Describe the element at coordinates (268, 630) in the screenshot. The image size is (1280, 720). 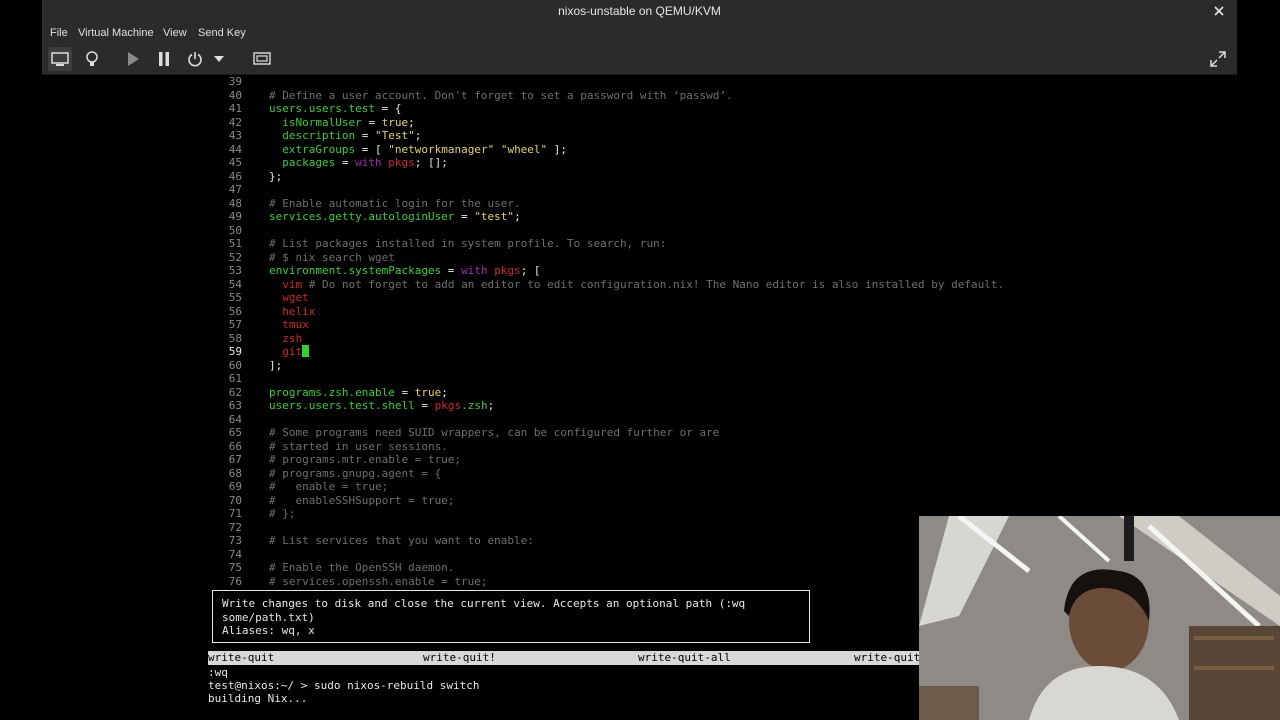
I see `help-aliases: Aliases: wq, x` at that location.